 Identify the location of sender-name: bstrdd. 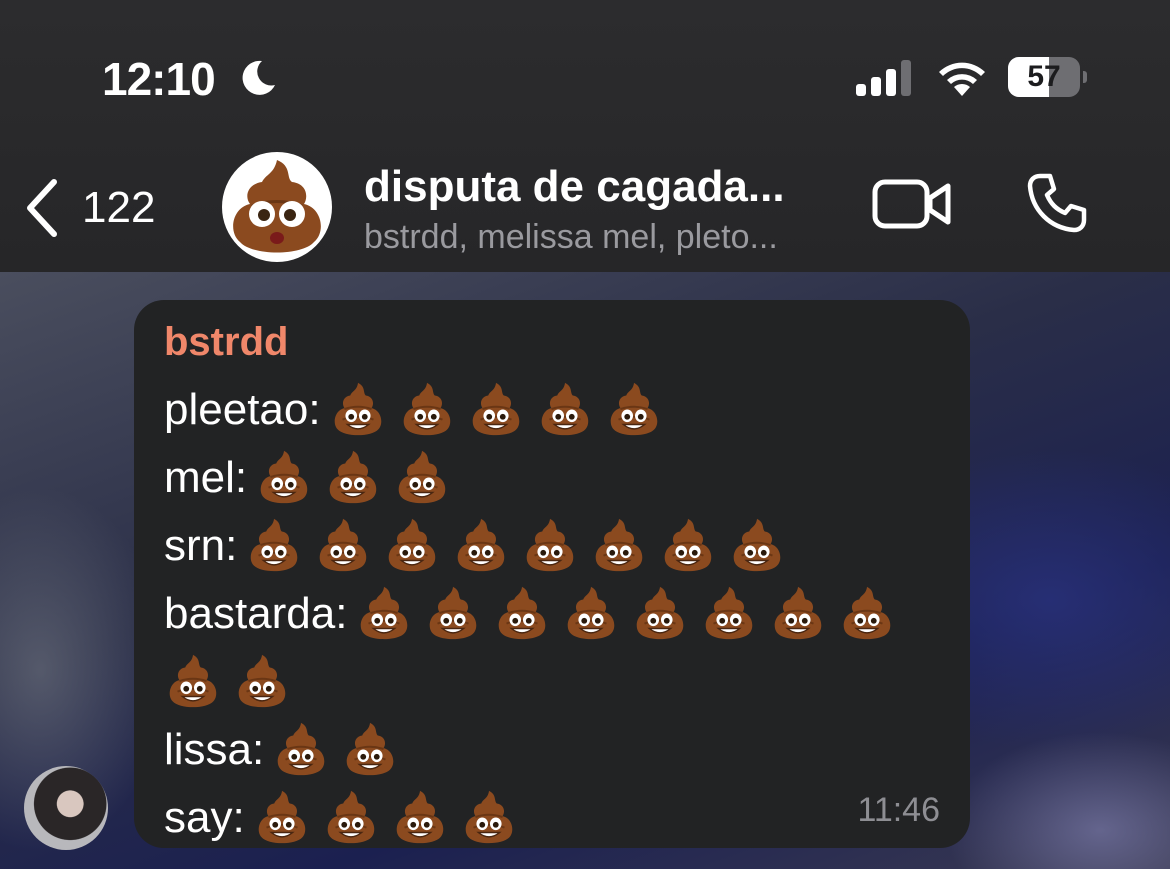
(226, 342).